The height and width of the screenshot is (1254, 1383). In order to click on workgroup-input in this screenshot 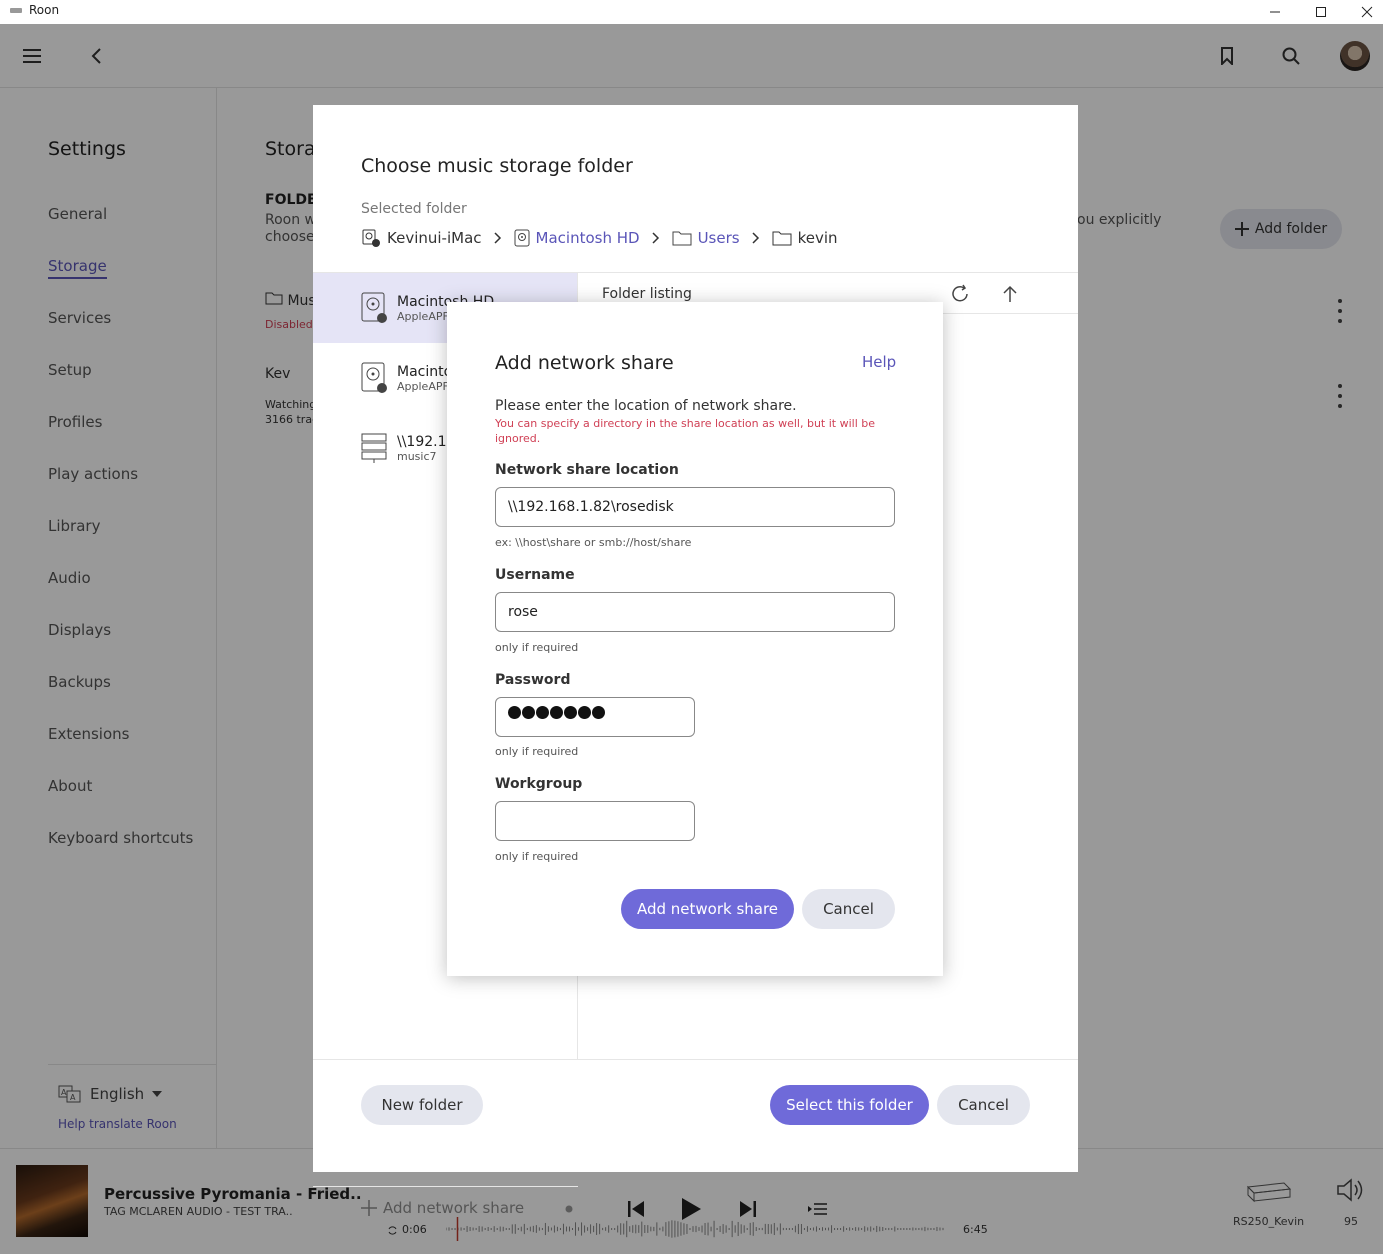, I will do `click(595, 821)`.